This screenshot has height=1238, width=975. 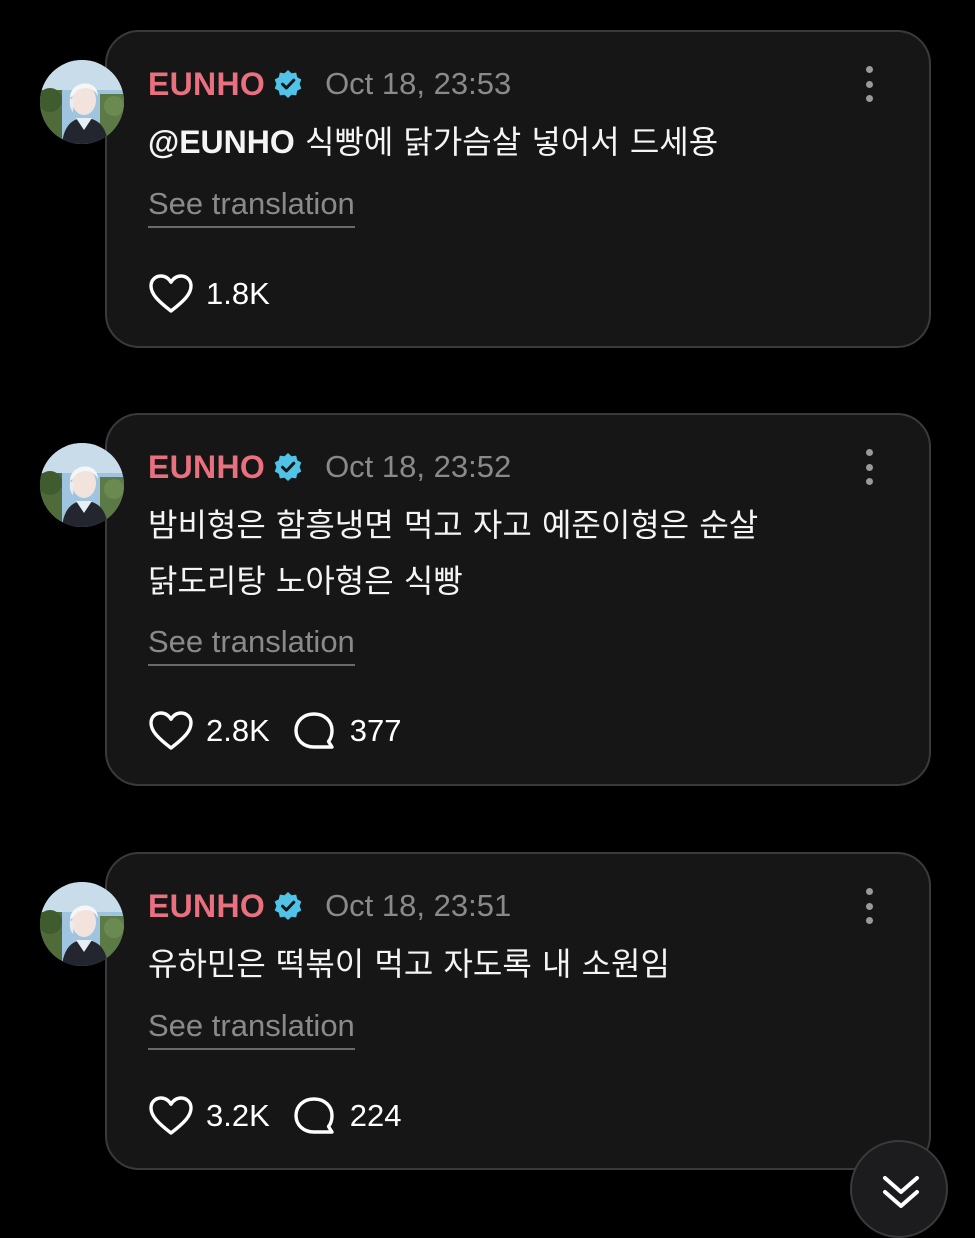 What do you see at coordinates (375, 1115) in the screenshot?
I see `reply-count: 224` at bounding box center [375, 1115].